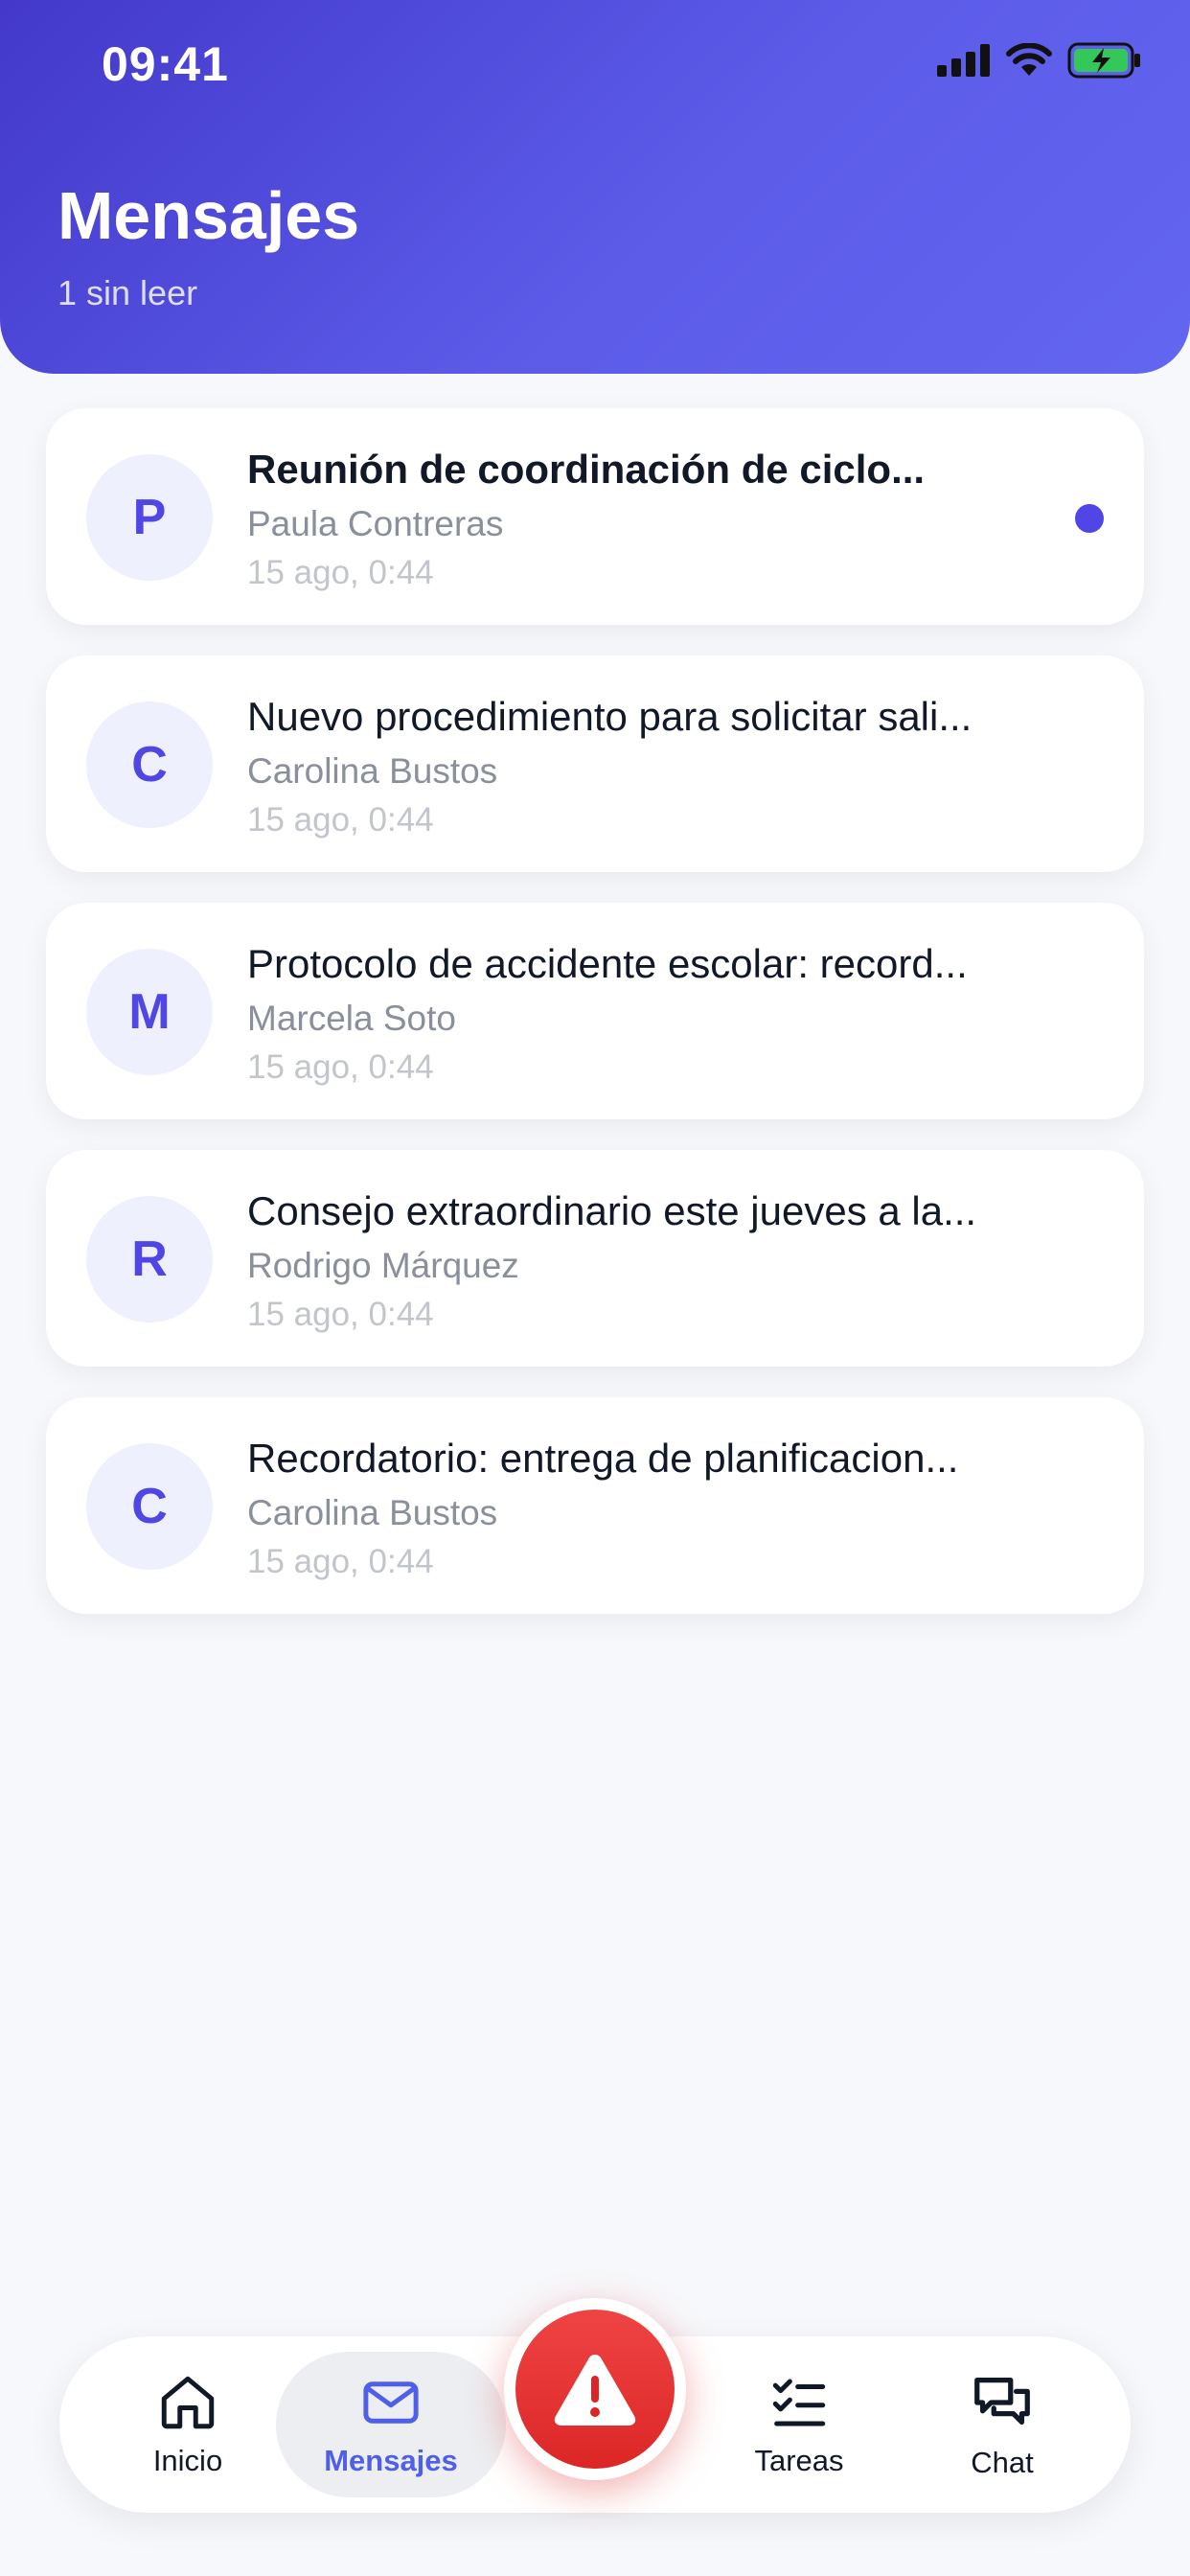 The width and height of the screenshot is (1190, 2576). I want to click on home-icon, so click(188, 2402).